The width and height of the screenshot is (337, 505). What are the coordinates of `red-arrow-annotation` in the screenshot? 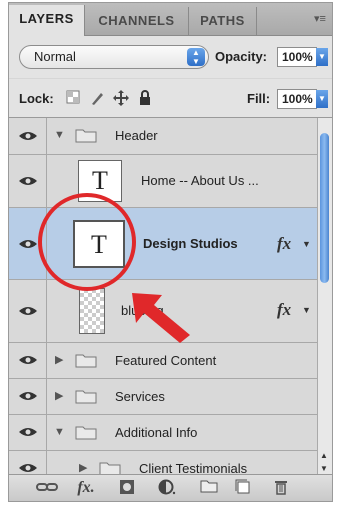 It's located at (161, 318).